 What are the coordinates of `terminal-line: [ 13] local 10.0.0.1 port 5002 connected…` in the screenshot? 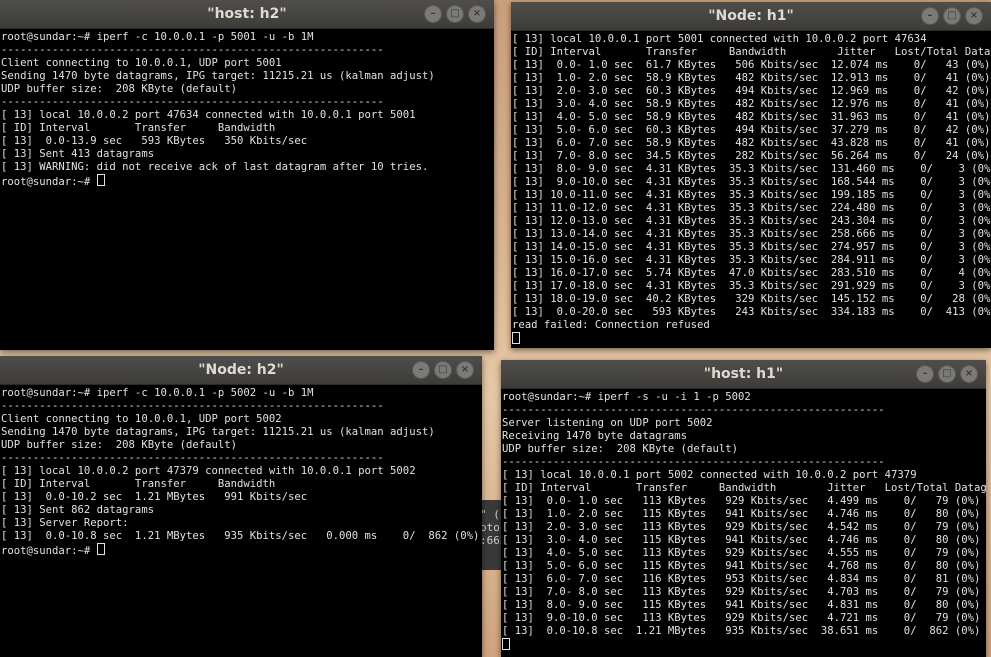 It's located at (709, 475).